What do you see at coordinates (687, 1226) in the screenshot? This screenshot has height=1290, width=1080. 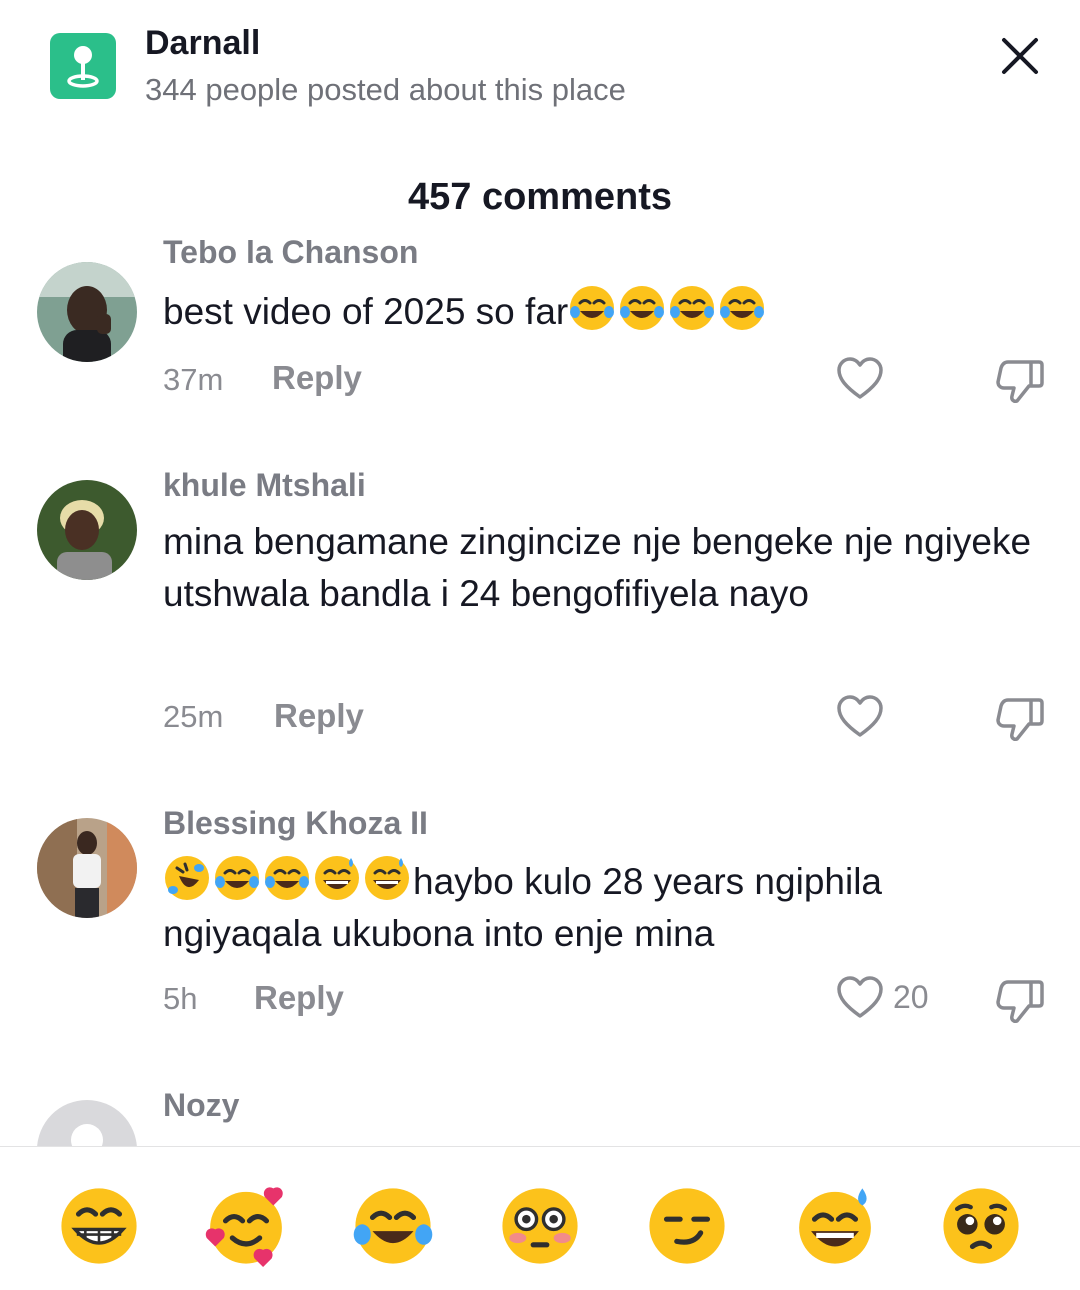 I see `smirking-face-icon` at bounding box center [687, 1226].